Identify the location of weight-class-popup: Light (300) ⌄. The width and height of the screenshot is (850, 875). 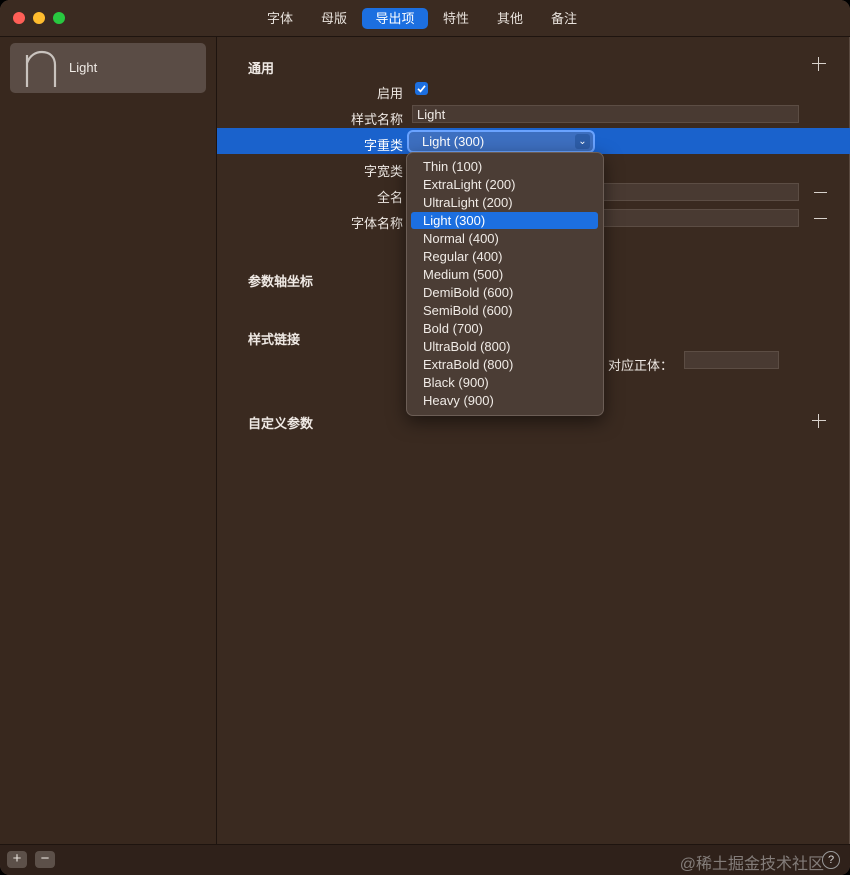
(501, 141).